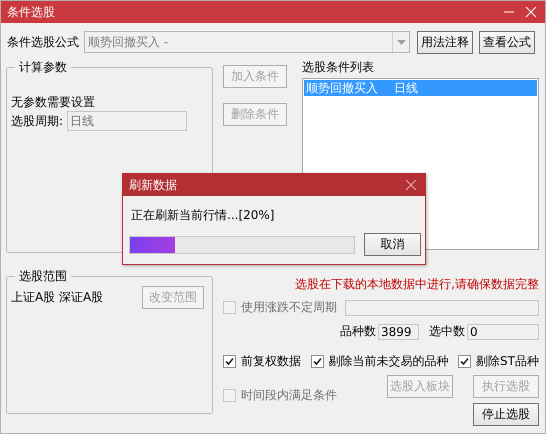 The height and width of the screenshot is (434, 546). Describe the element at coordinates (127, 121) in the screenshot. I see `period-field: 日线` at that location.